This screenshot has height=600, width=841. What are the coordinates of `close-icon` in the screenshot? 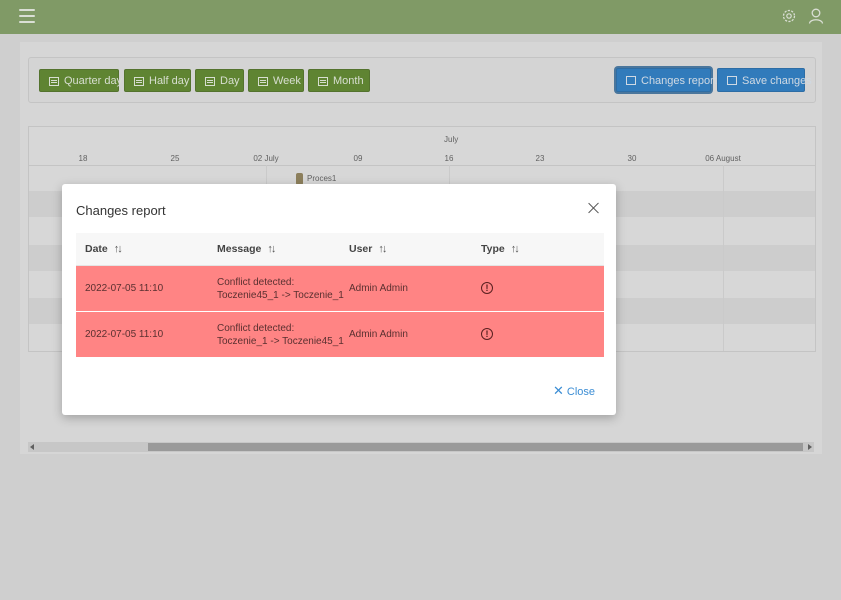 It's located at (594, 208).